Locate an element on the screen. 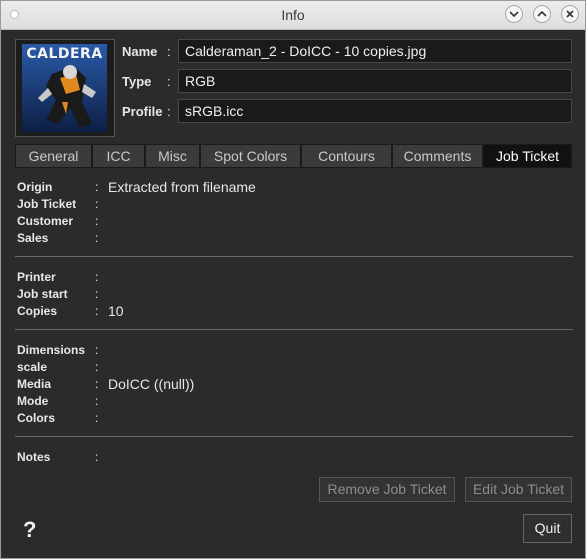 This screenshot has width=586, height=559. origin-value: Extracted from filename is located at coordinates (182, 187).